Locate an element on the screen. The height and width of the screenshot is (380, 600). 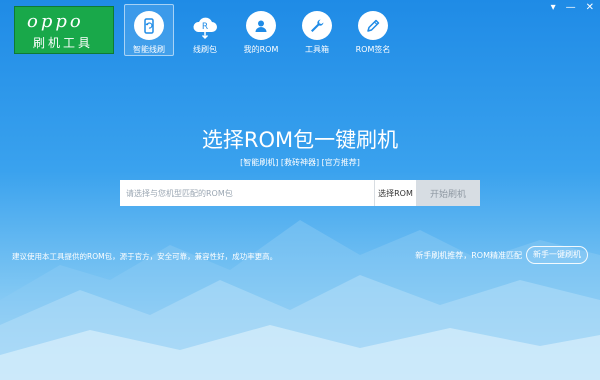
rom-recommendation-note: 建议使用本工具提供的ROM包，源于官方，安全可靠，兼容性好，成功率更高。 is located at coordinates (145, 256).